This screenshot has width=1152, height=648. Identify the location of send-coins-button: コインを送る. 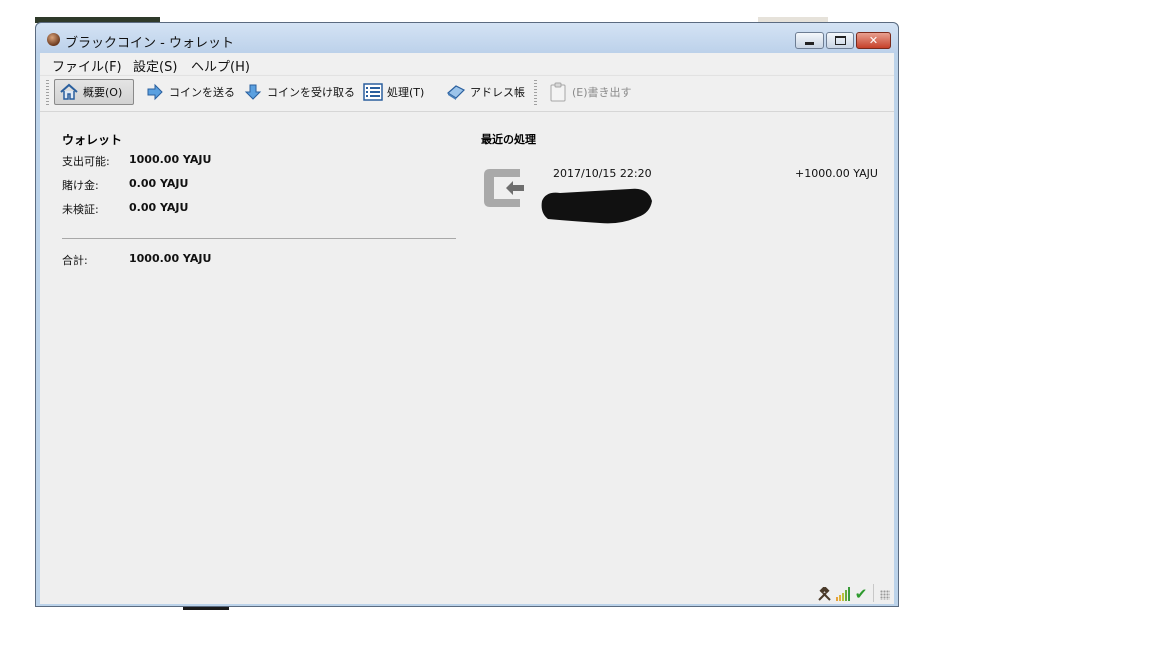
(190, 92).